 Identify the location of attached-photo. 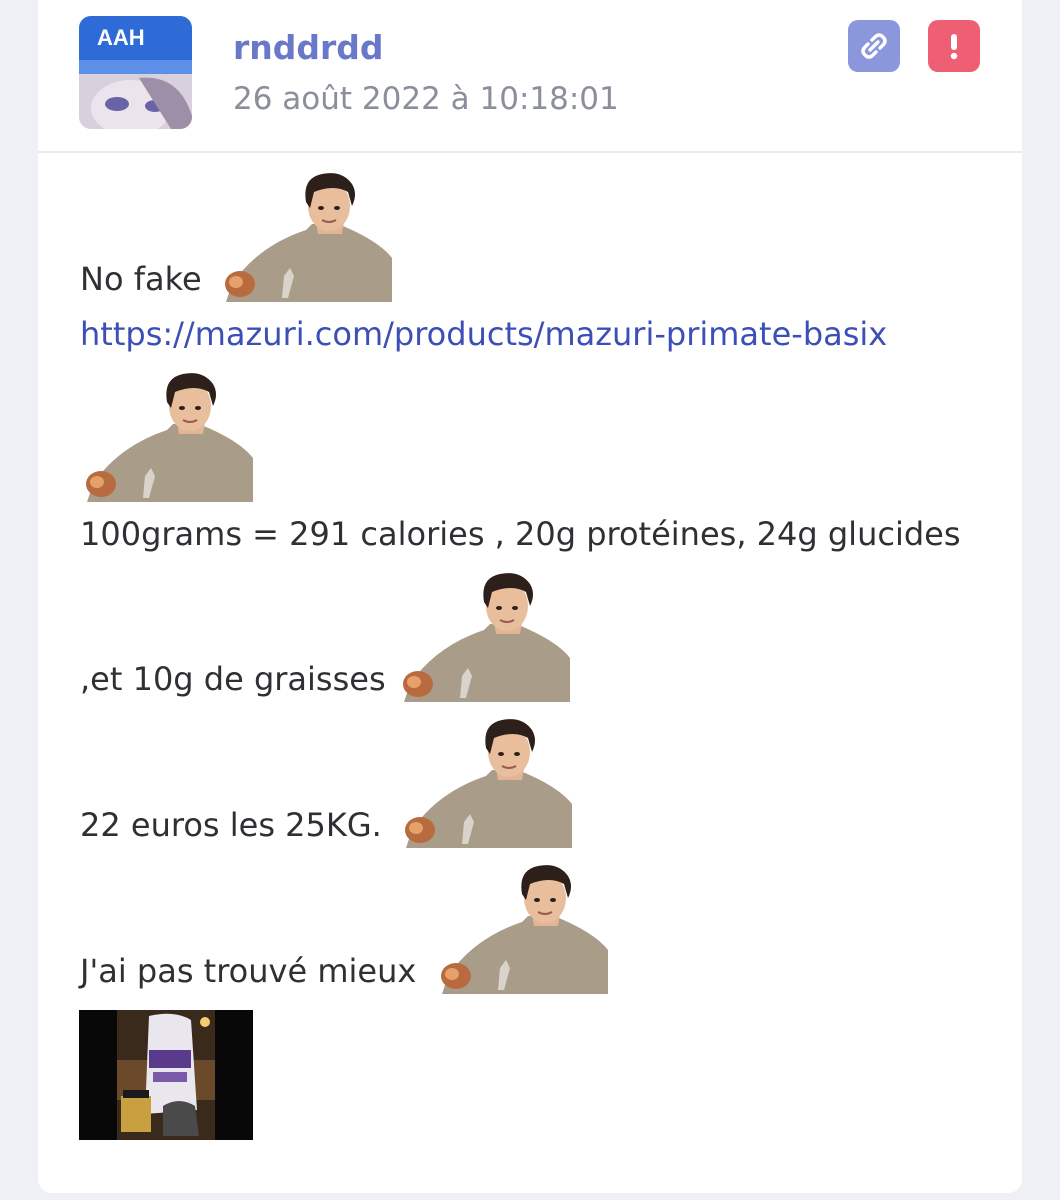
(166, 1075).